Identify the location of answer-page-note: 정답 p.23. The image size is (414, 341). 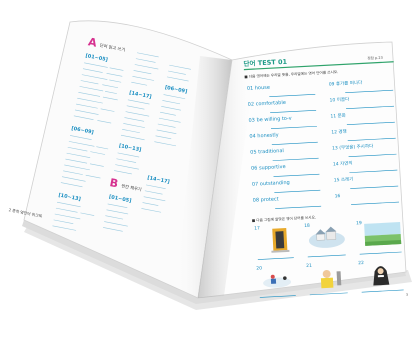
(375, 58).